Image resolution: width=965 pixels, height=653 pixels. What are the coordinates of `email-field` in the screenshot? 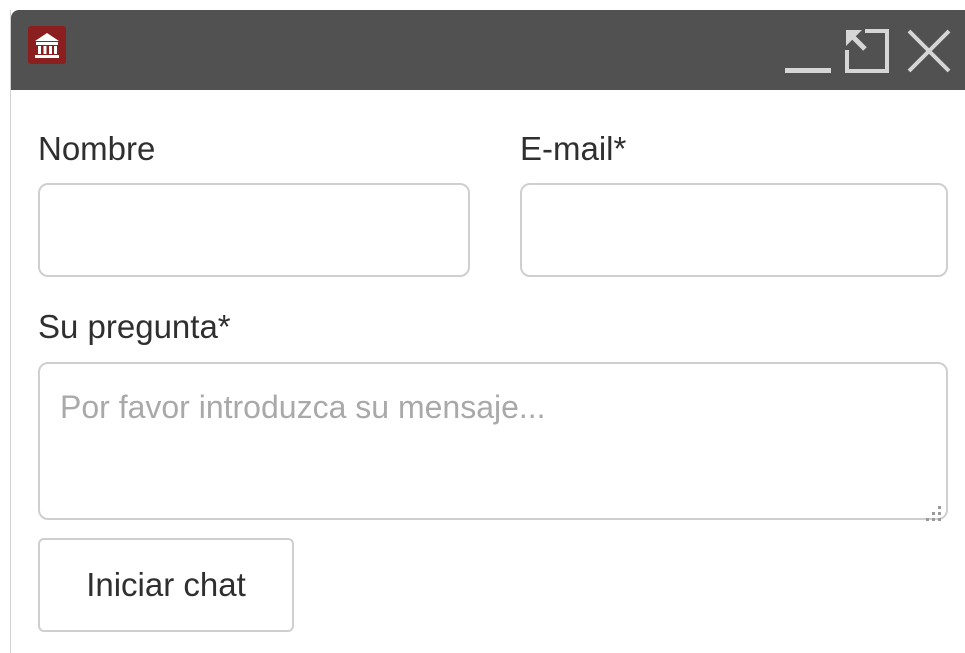 It's located at (734, 230).